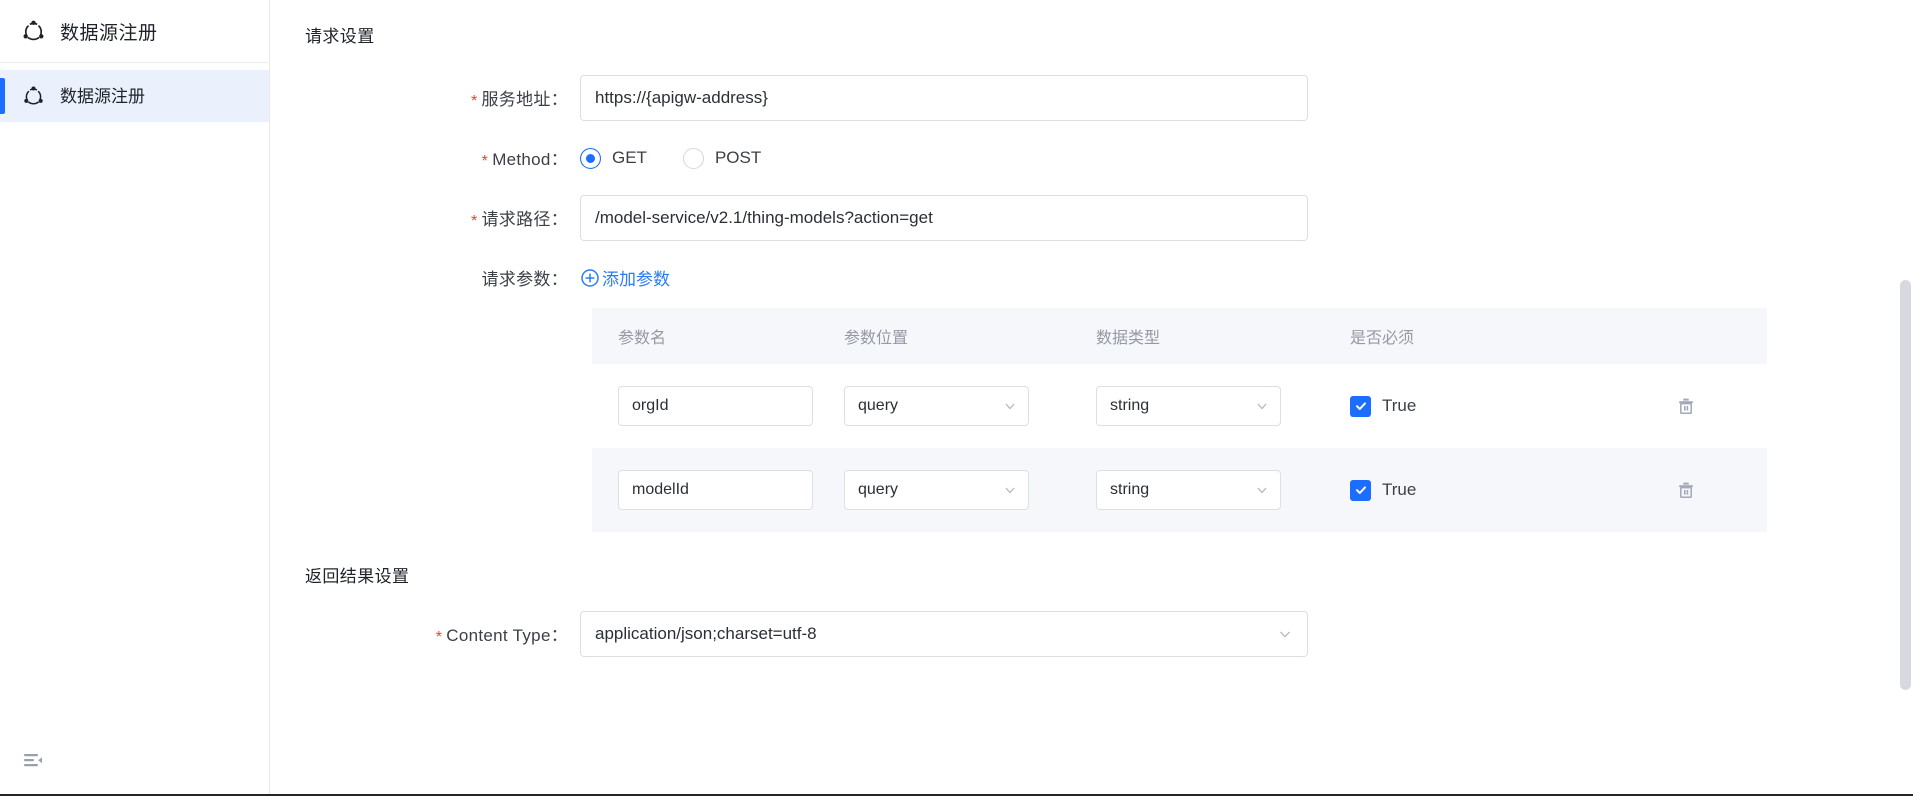 The height and width of the screenshot is (796, 1913). What do you see at coordinates (1109, 158) in the screenshot?
I see `field-method: * Method： GET POST` at bounding box center [1109, 158].